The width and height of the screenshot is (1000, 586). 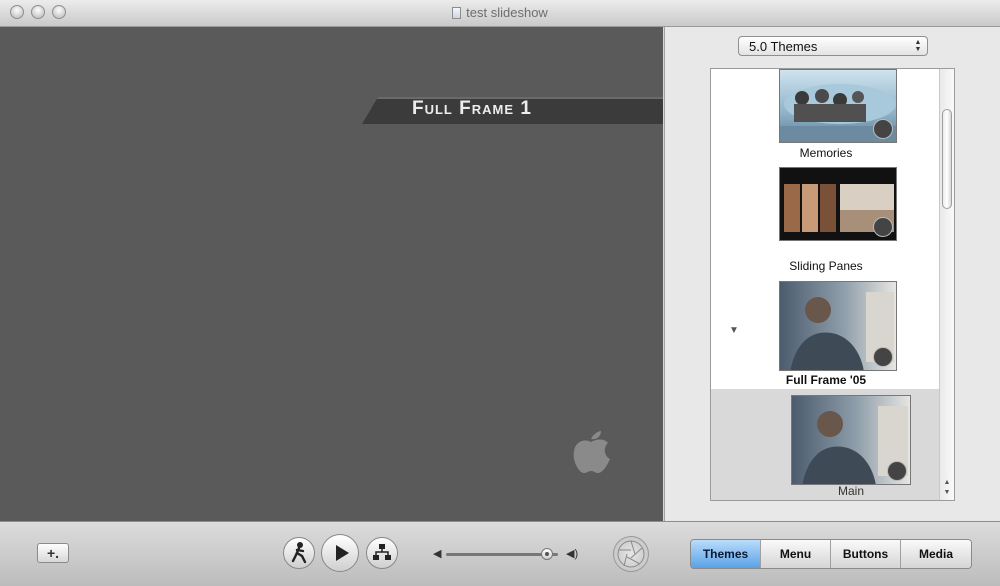 I want to click on theme-label: Sliding Panes, so click(x=826, y=266).